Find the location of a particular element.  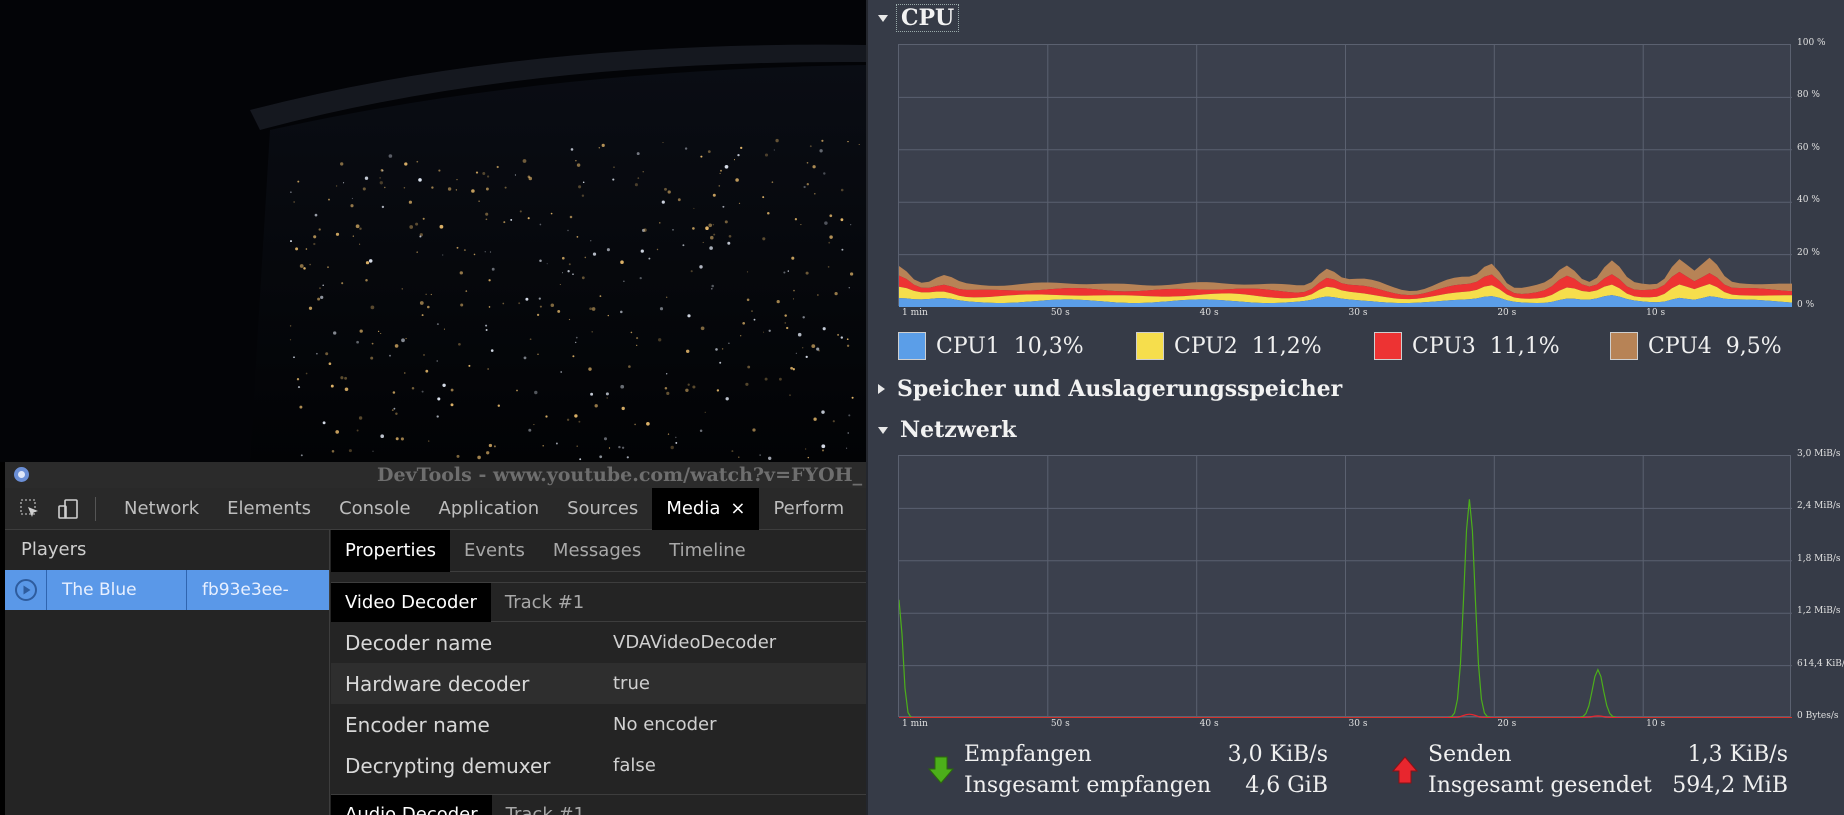

cpu-value: 11,1% is located at coordinates (1524, 346).